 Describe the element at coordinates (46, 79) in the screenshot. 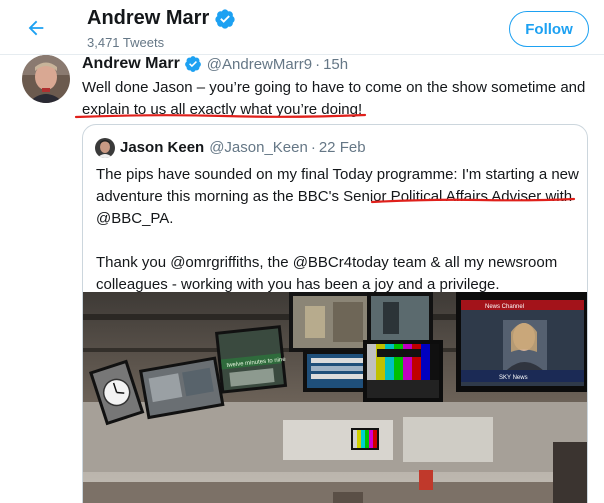

I see `author-avatar` at that location.